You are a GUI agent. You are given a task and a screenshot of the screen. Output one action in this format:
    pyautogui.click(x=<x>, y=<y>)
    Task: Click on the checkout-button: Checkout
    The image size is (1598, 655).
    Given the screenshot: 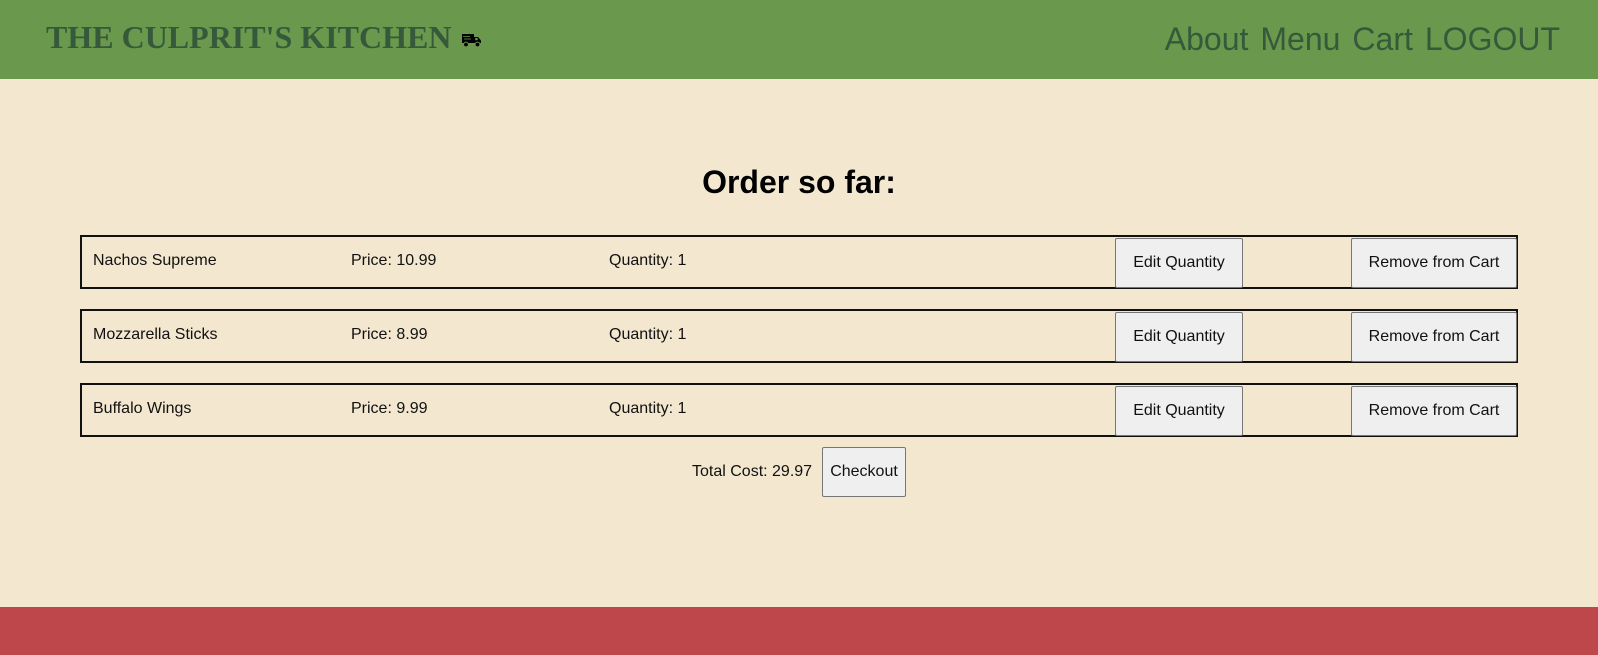 What is the action you would take?
    pyautogui.click(x=864, y=472)
    